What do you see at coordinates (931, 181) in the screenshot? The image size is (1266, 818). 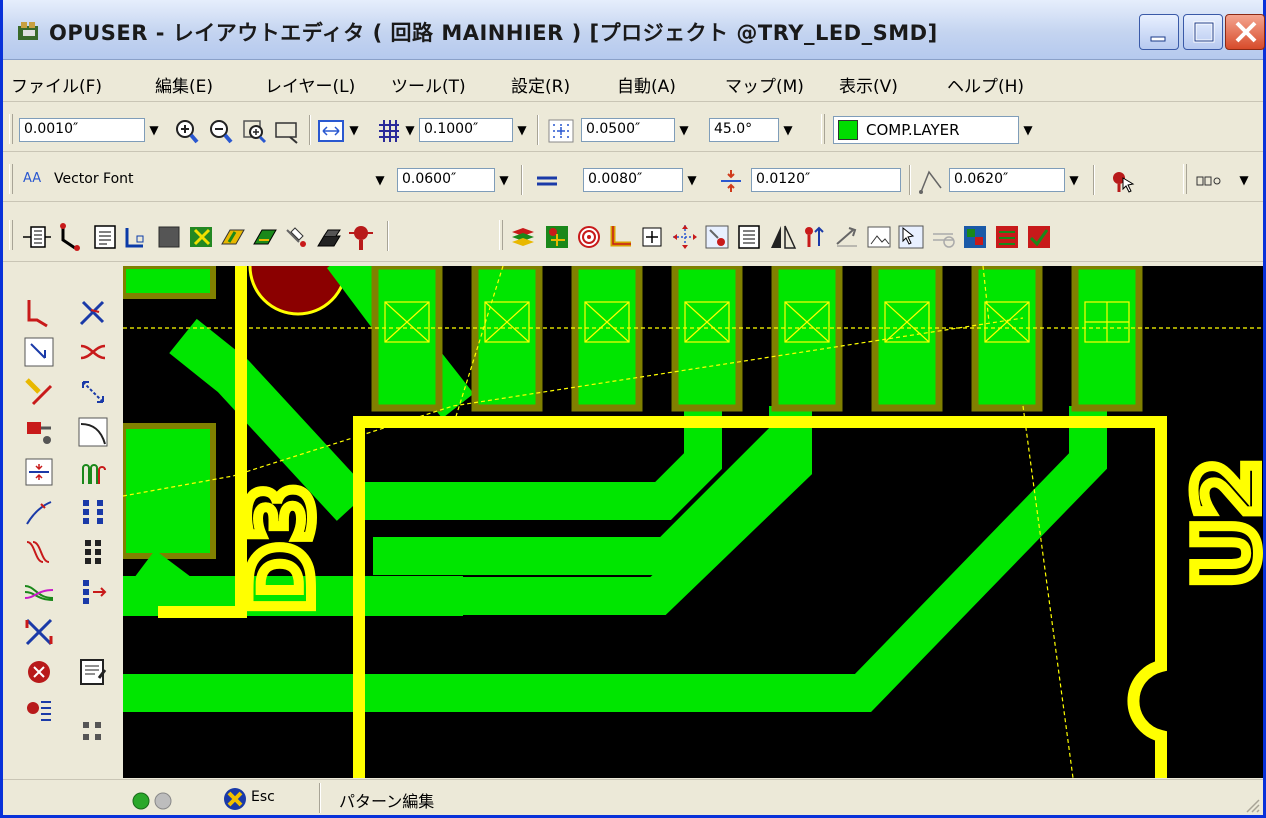 I see `arc-icon` at bounding box center [931, 181].